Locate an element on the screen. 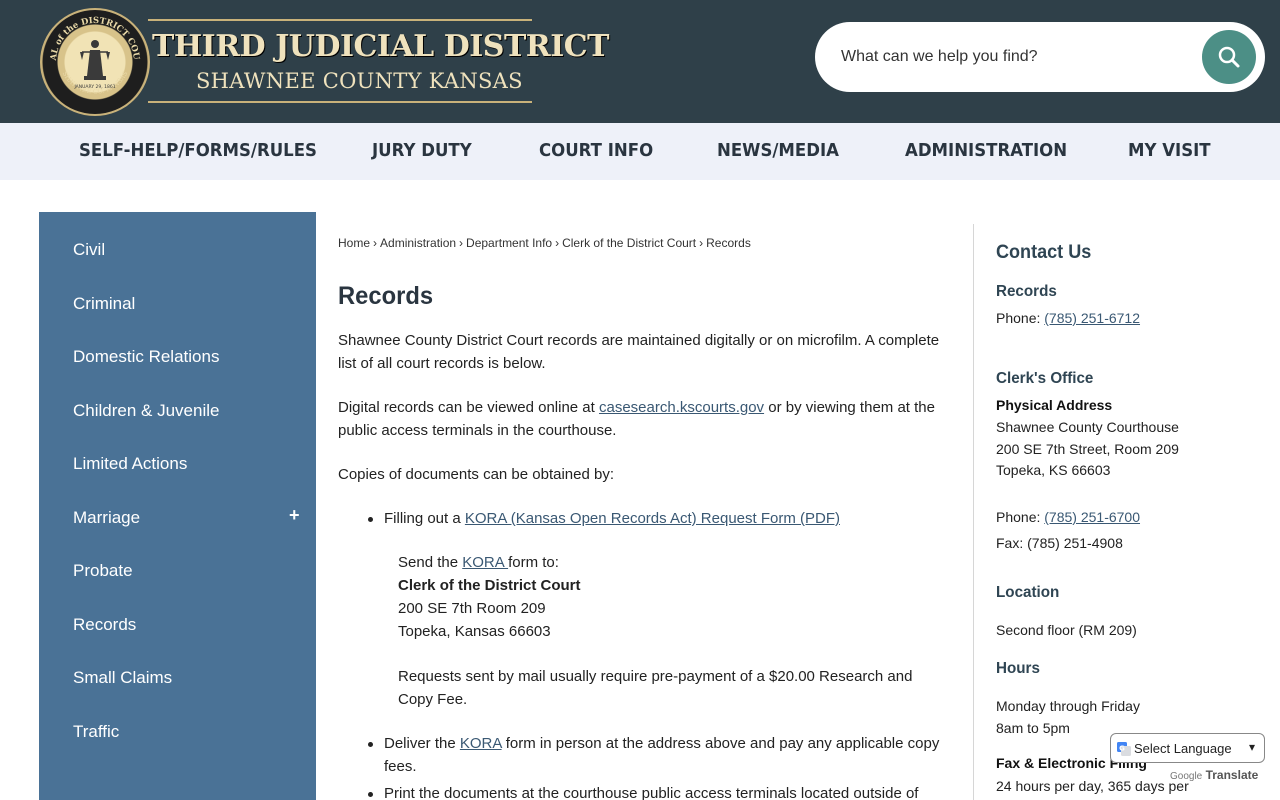  sidebar-item-probate: Probate is located at coordinates (103, 571).